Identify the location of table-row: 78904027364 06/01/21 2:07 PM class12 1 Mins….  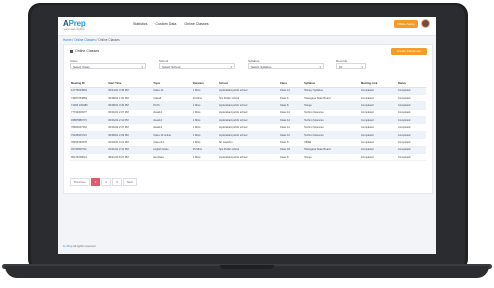
(248, 127).